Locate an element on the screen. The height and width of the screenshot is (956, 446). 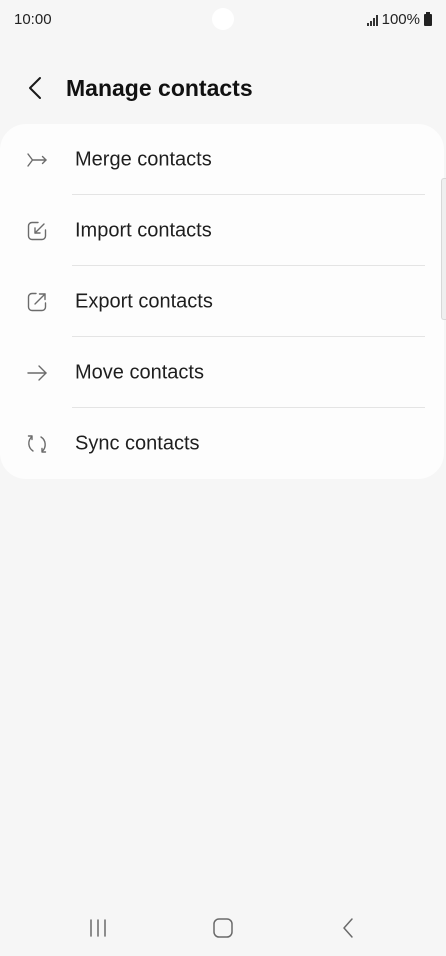
export-contacts-item: Export contacts is located at coordinates (222, 301).